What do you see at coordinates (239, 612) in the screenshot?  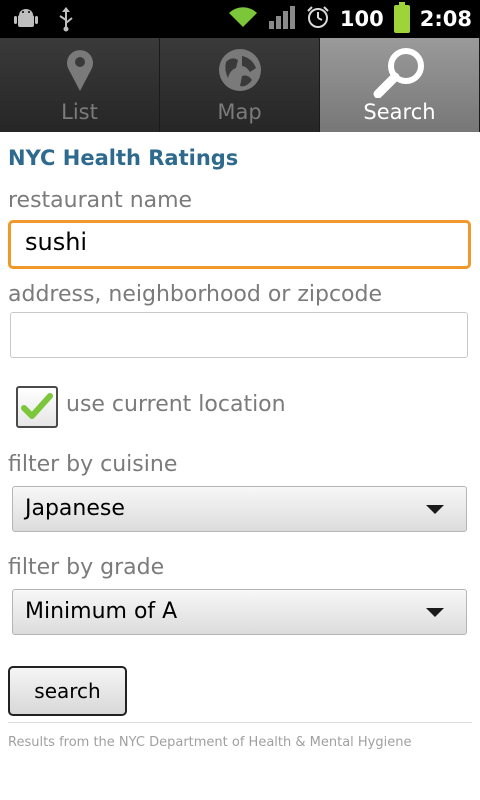 I see `grade-select: Minimum of A` at bounding box center [239, 612].